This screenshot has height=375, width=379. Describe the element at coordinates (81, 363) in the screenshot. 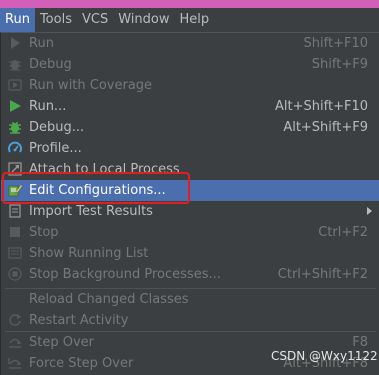

I see `menu-item-label: Force Step Over` at that location.